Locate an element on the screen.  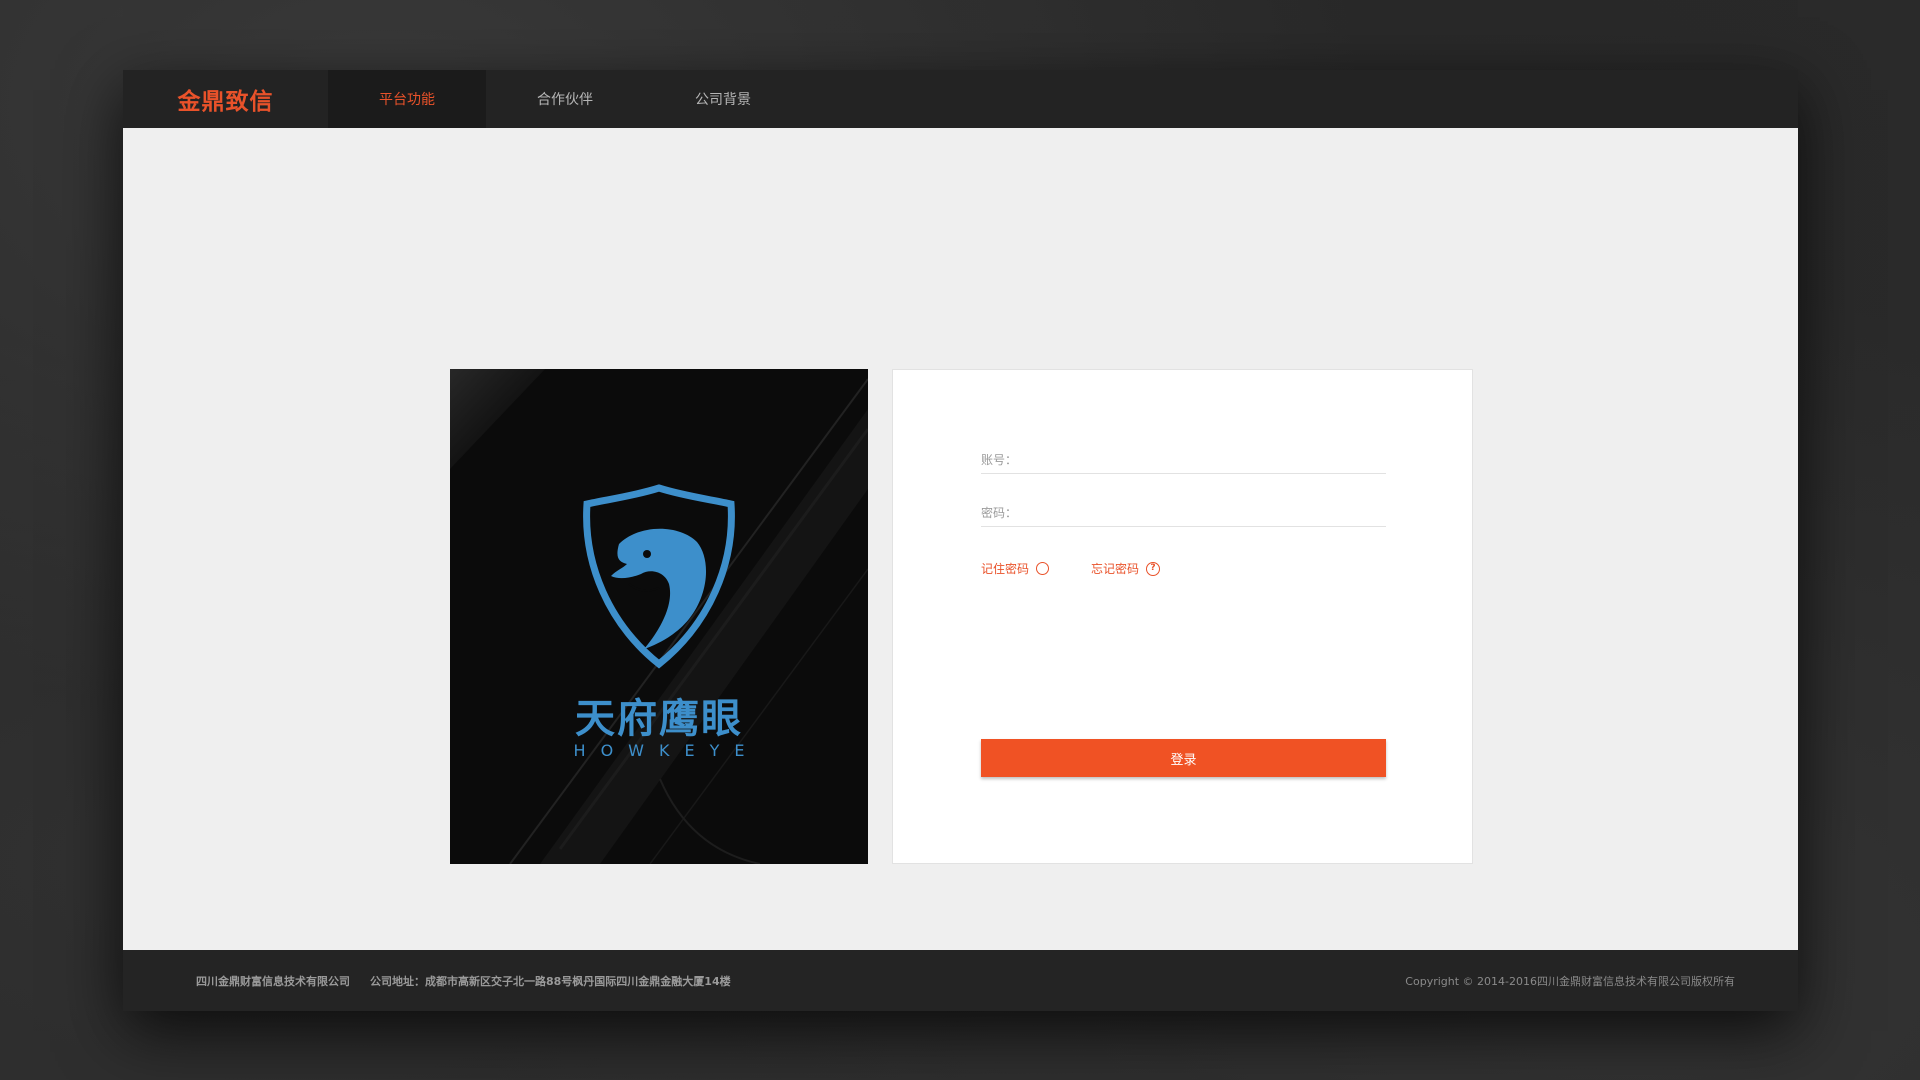
account-field: 账号： is located at coordinates (1183, 460).